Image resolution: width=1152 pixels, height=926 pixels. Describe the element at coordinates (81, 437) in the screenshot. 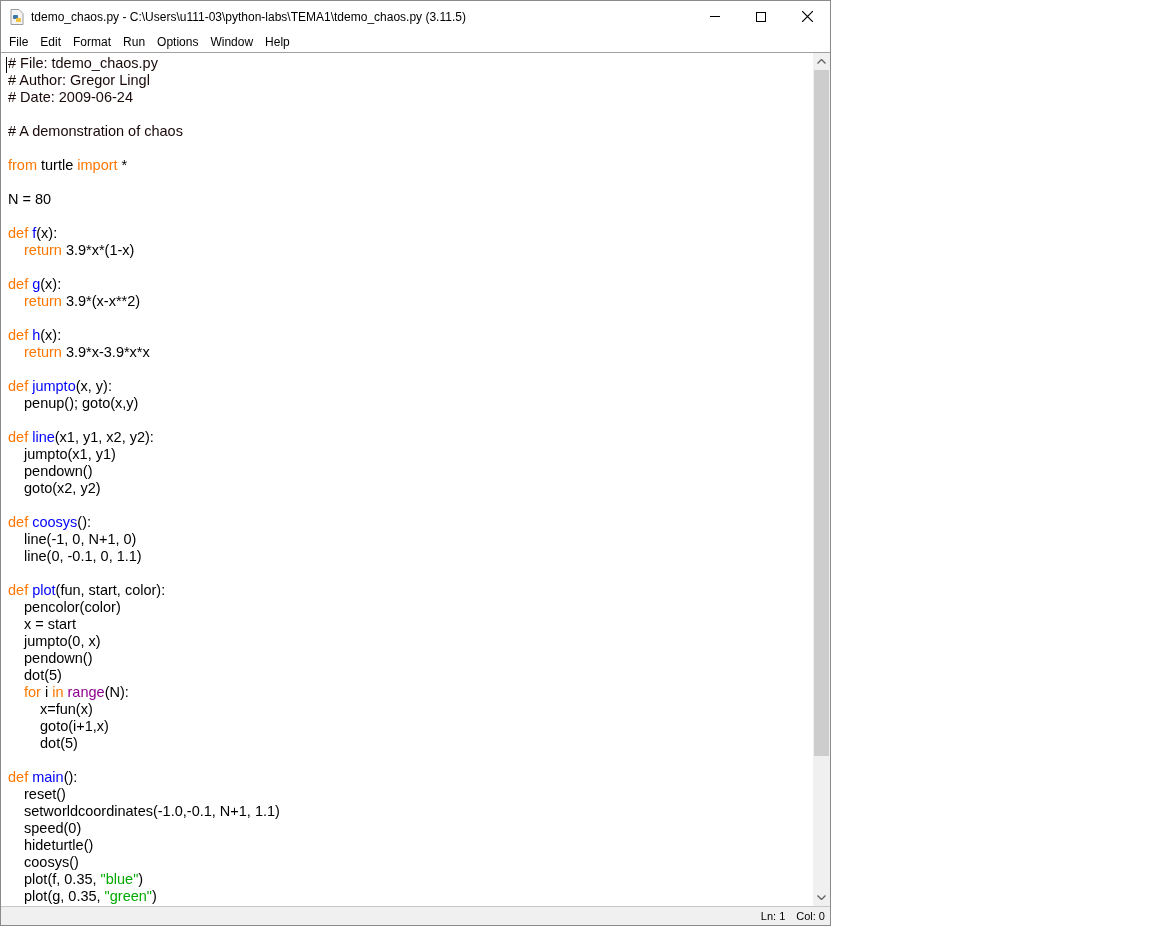

I see `code-line: def line(x1, y1, x2, y2):` at that location.